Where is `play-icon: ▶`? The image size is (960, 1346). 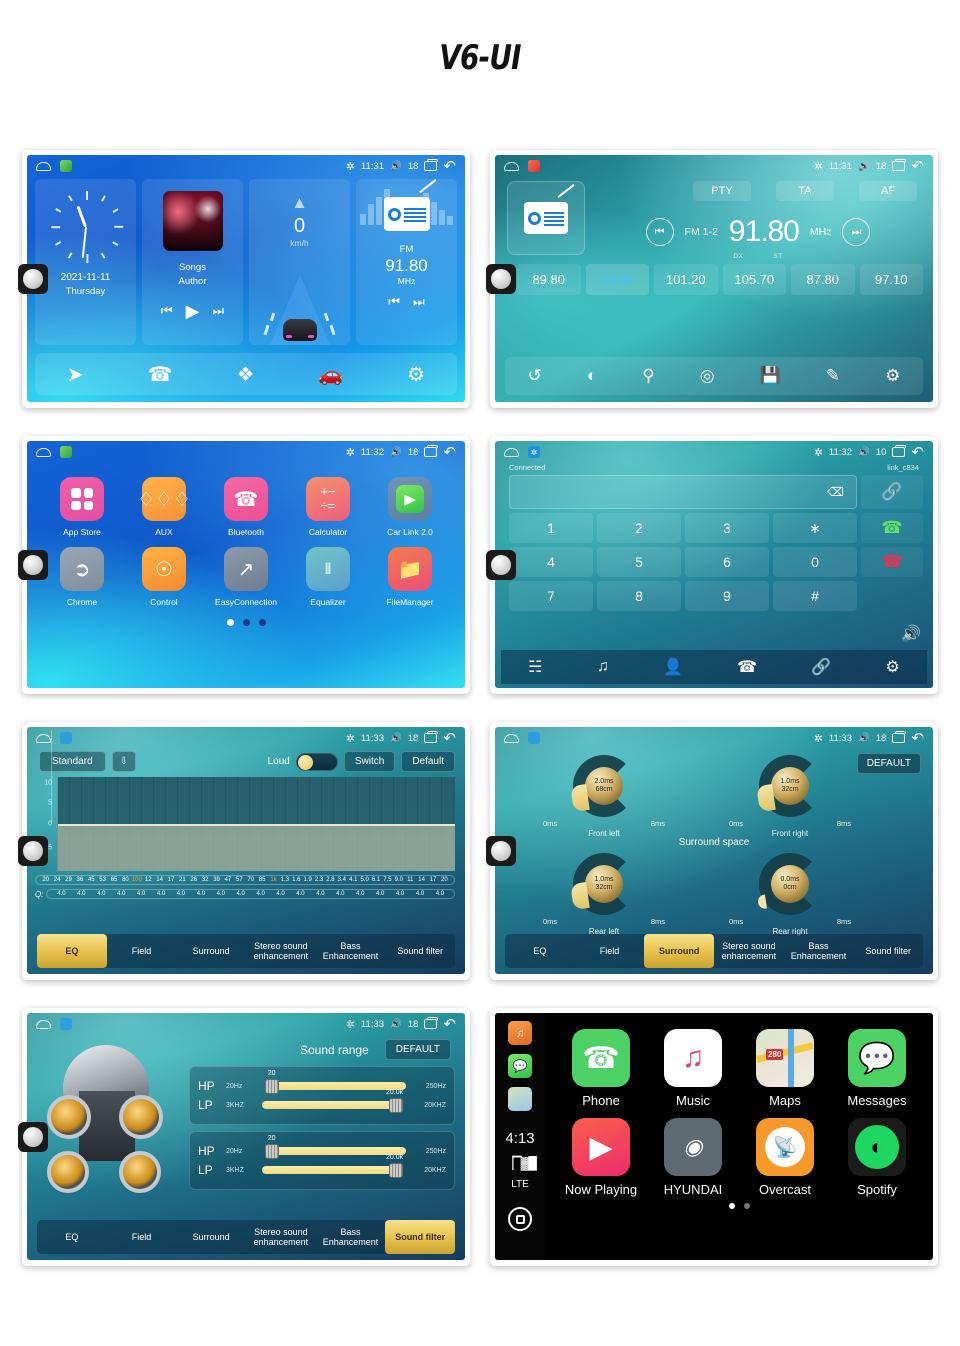 play-icon: ▶ is located at coordinates (193, 311).